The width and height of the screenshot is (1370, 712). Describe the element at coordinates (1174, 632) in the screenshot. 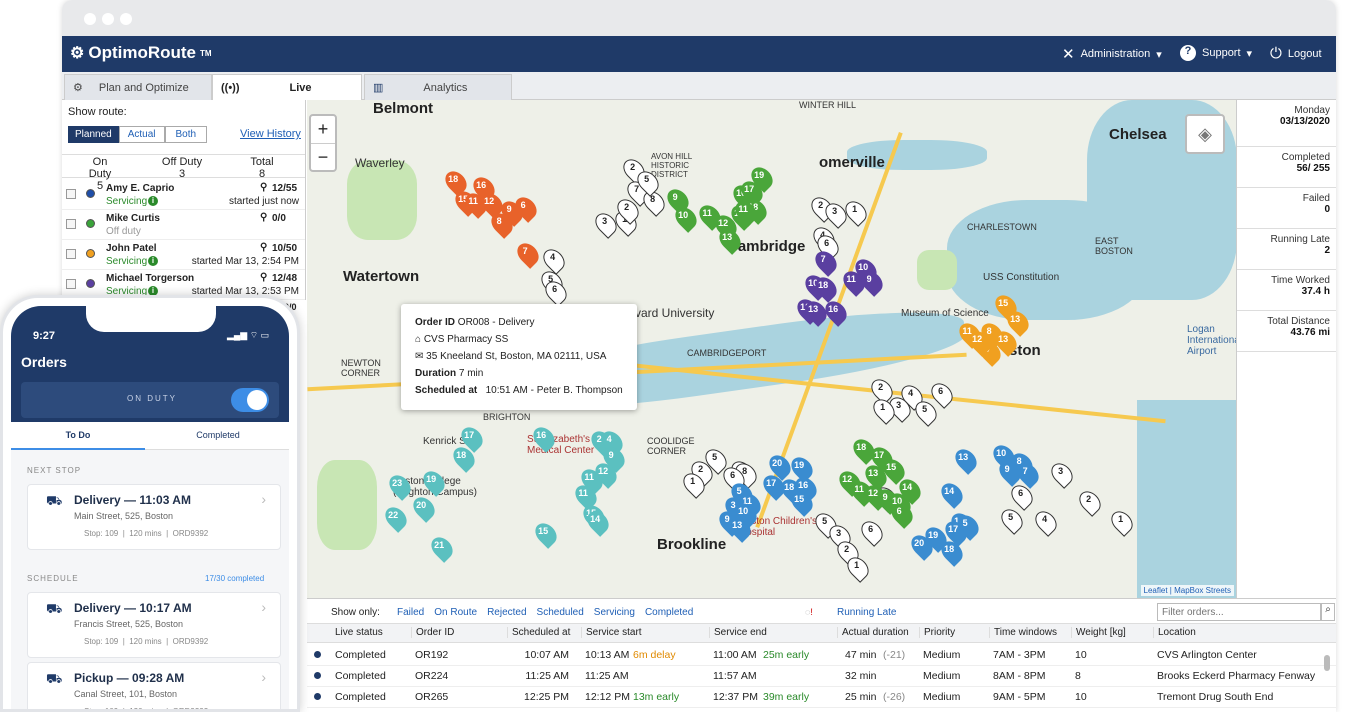

I see `column-header: Location` at that location.